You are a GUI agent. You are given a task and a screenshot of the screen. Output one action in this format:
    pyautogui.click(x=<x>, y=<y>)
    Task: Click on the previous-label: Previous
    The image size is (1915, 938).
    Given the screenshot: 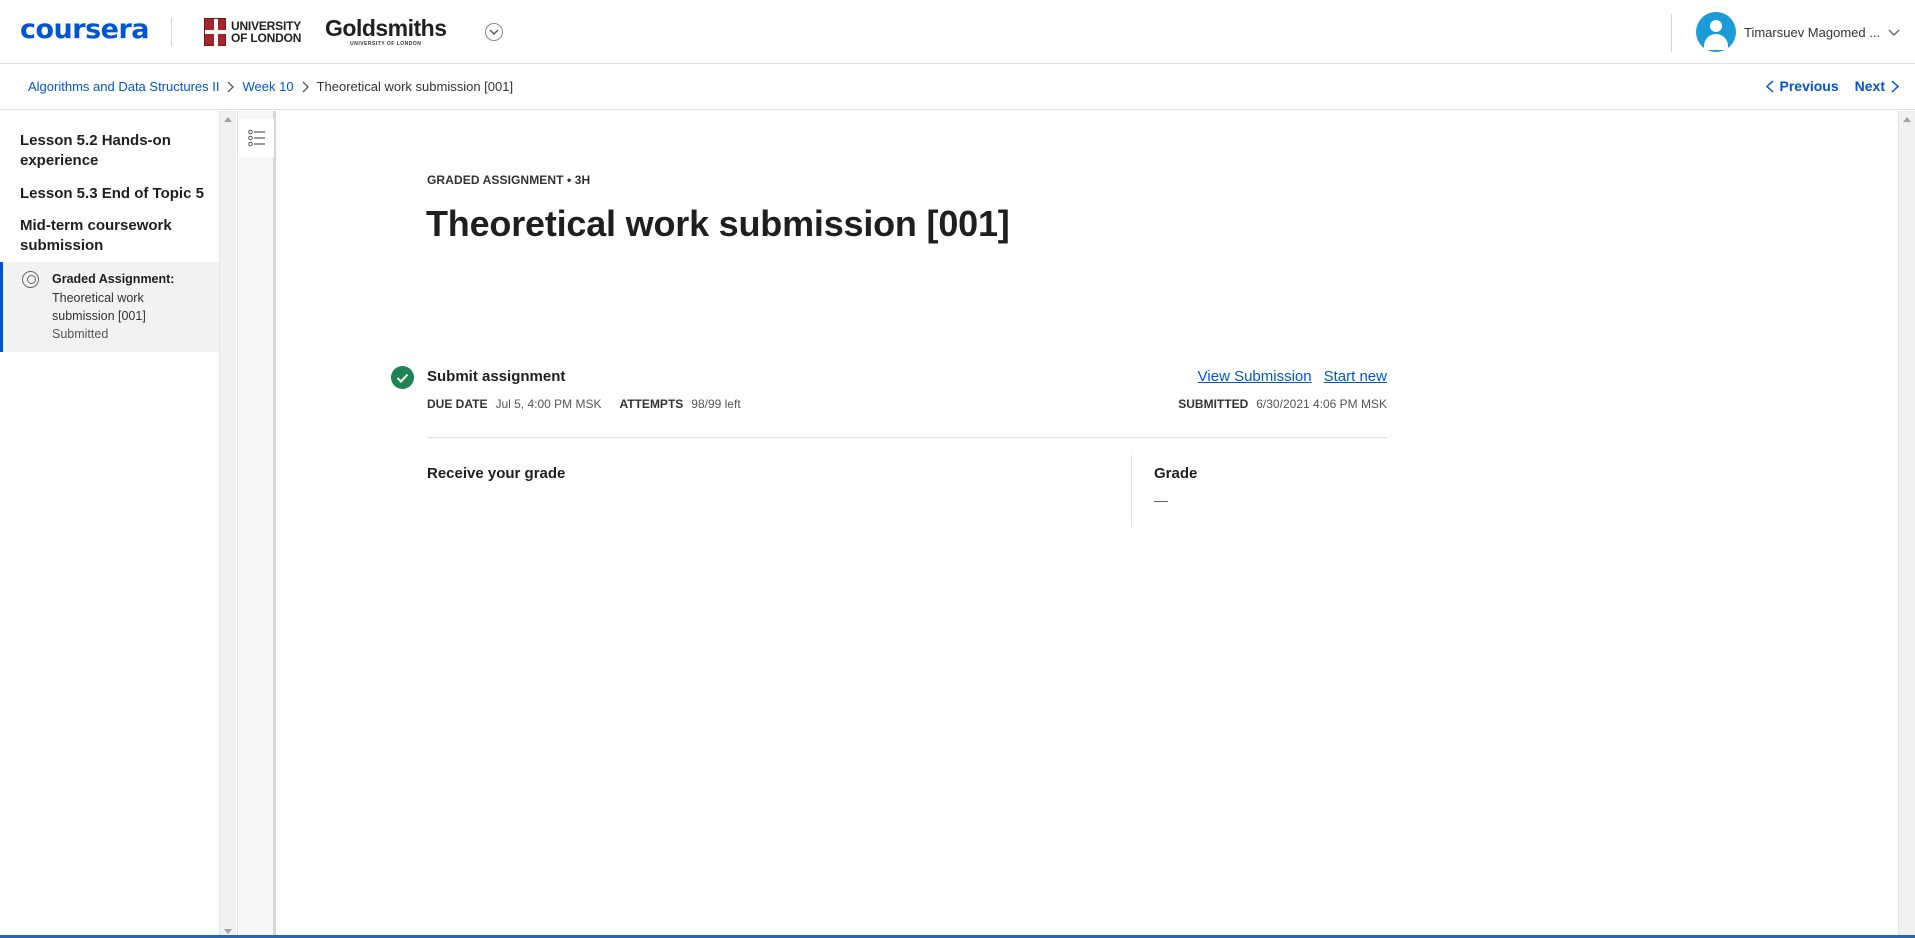 What is the action you would take?
    pyautogui.click(x=1809, y=86)
    